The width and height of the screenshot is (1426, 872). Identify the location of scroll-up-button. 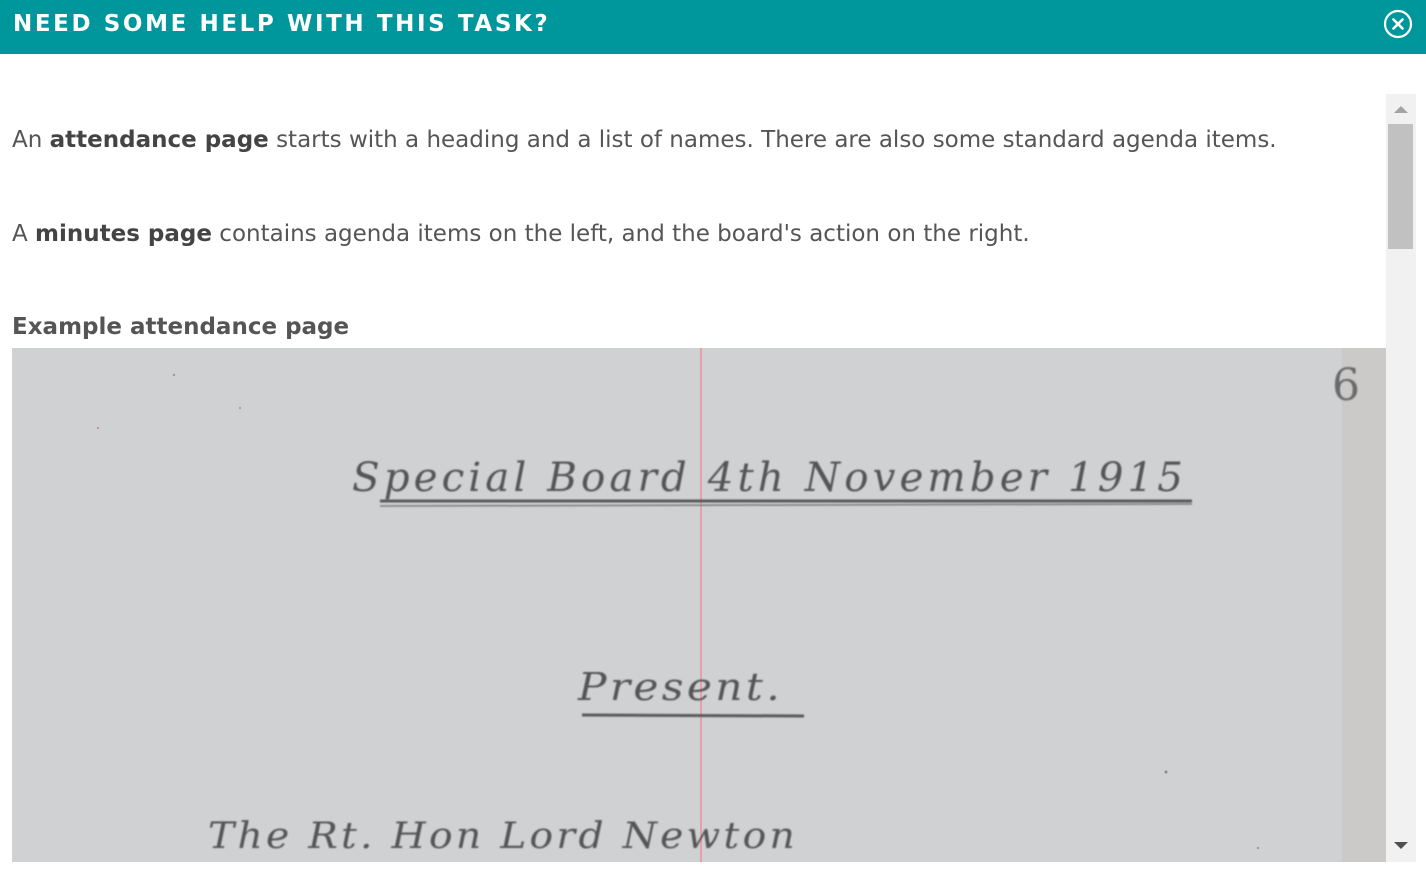
(1401, 109).